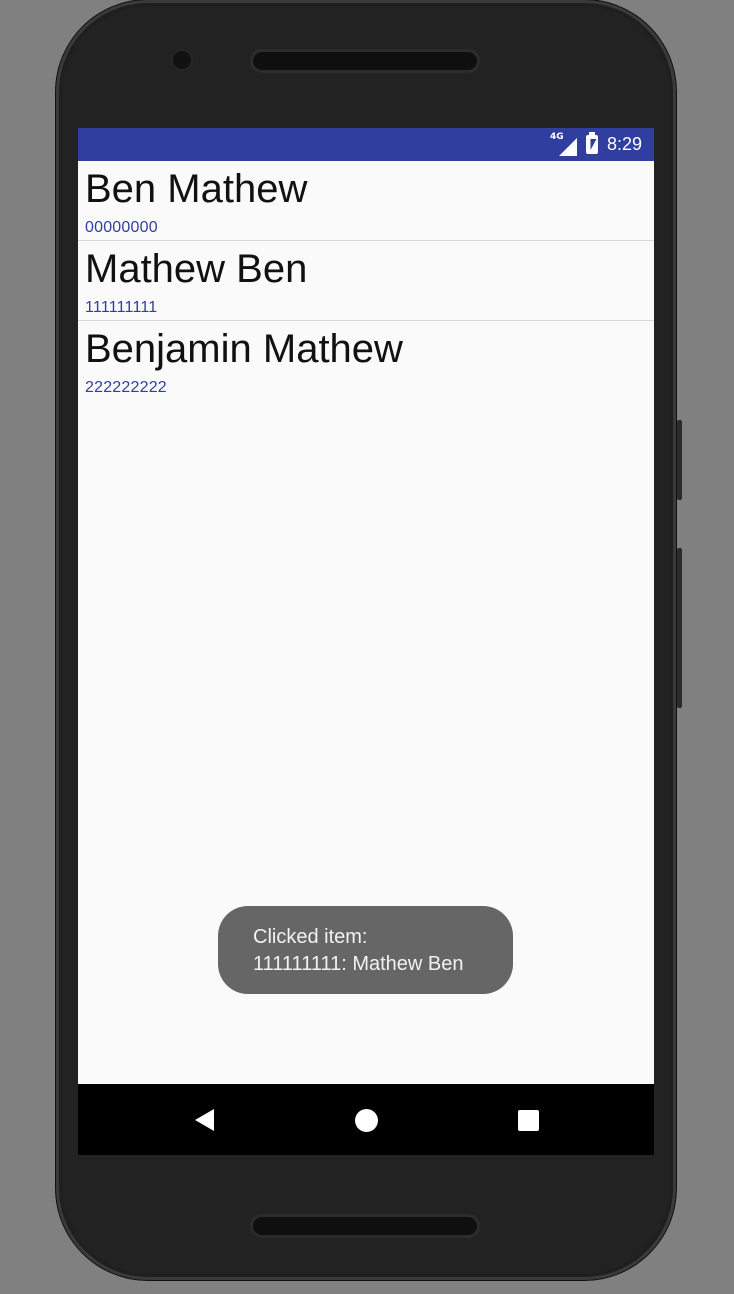 The width and height of the screenshot is (734, 1294). What do you see at coordinates (366, 201) in the screenshot?
I see `list-item: Ben Mathew 00000000` at bounding box center [366, 201].